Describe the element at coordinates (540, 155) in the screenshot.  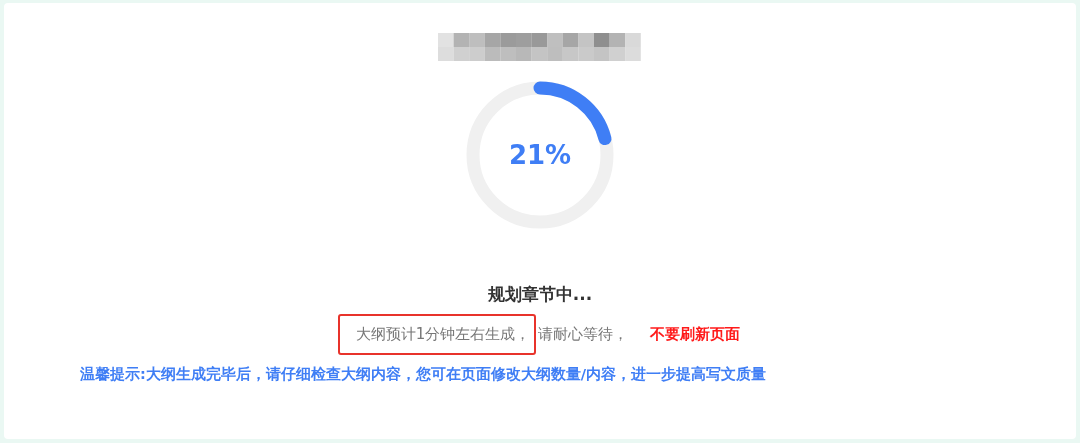
I see `progress-percent: 21%` at that location.